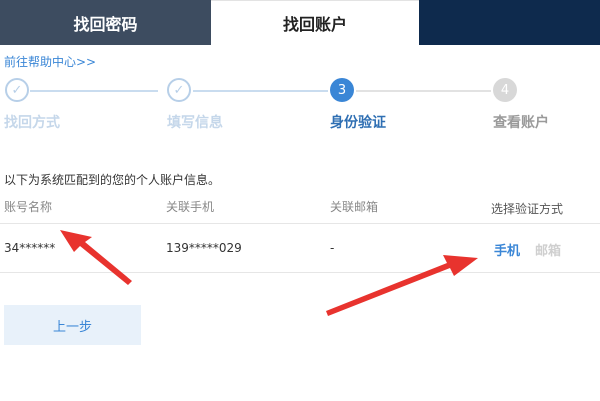  I want to click on header-account-name: 账号名称, so click(28, 207).